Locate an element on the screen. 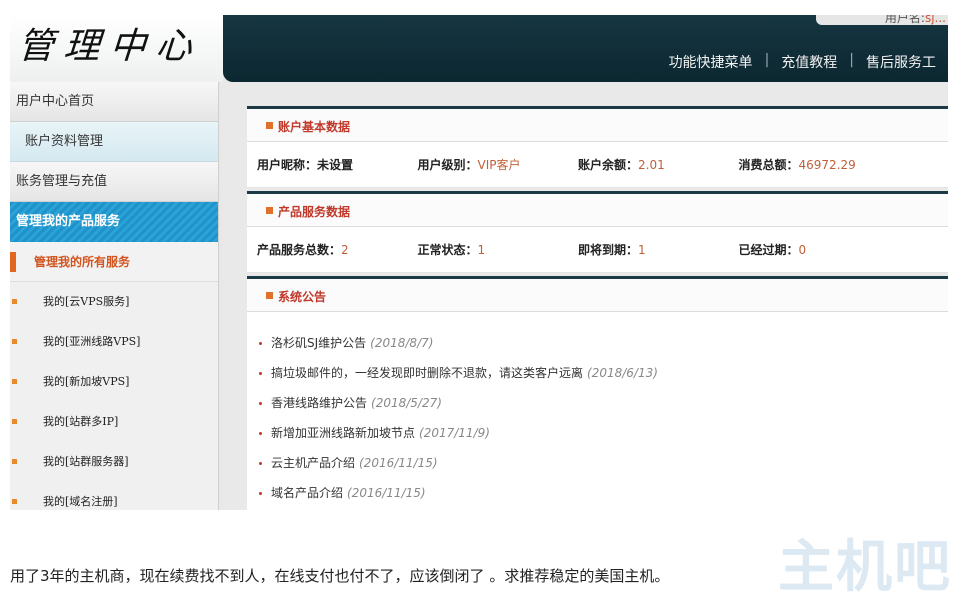 The height and width of the screenshot is (604, 979). section-title-notices: 系统公告 is located at coordinates (597, 294).